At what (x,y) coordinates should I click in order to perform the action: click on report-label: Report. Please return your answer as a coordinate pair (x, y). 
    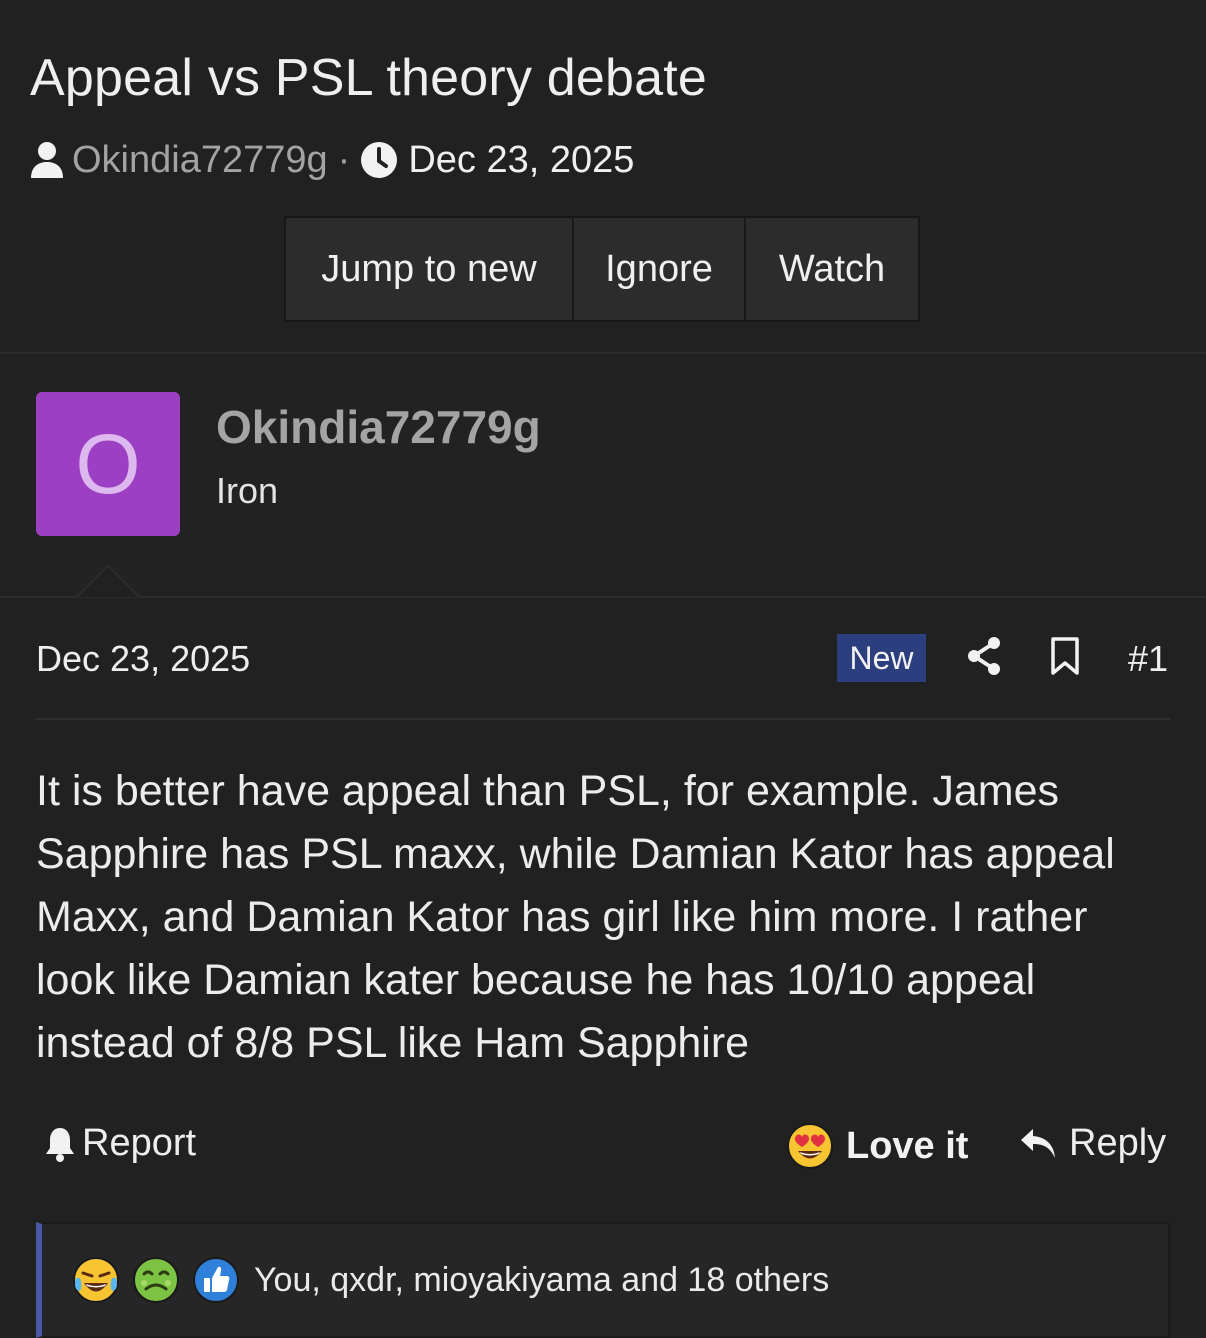
    Looking at the image, I should click on (139, 1143).